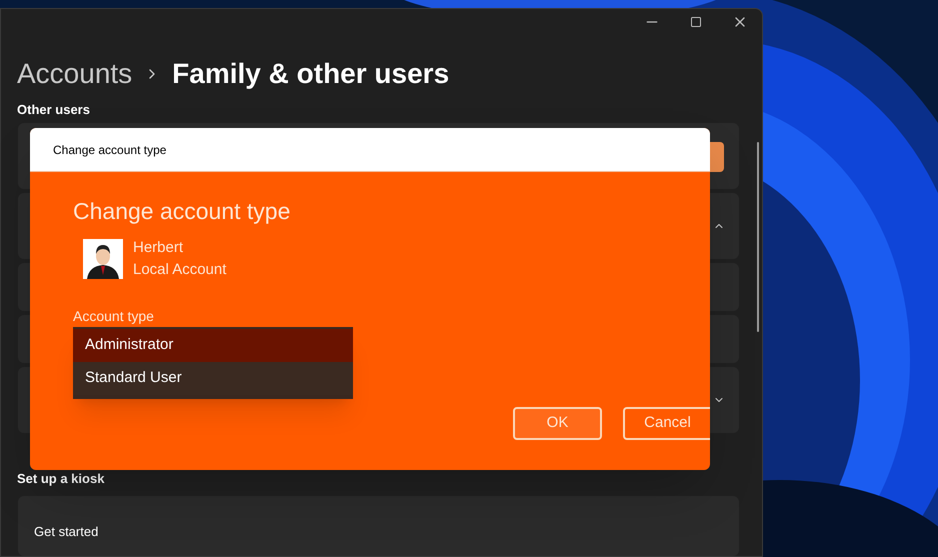  I want to click on settings-card: Get started, so click(378, 526).